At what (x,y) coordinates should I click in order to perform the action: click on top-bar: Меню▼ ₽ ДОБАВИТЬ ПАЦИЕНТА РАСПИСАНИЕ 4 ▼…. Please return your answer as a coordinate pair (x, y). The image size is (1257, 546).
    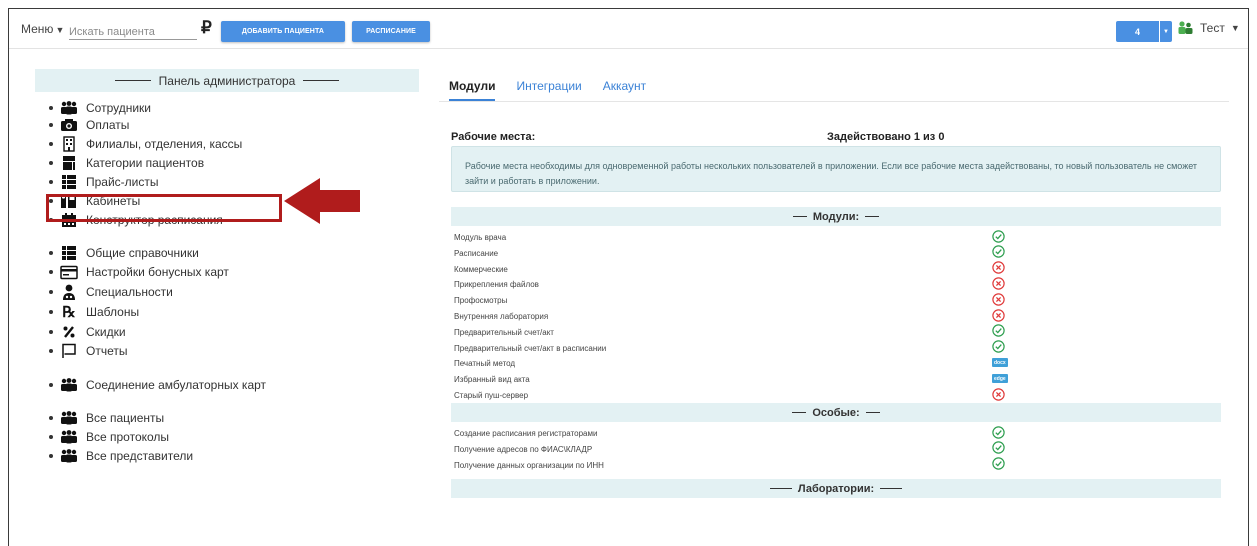
    Looking at the image, I should click on (628, 29).